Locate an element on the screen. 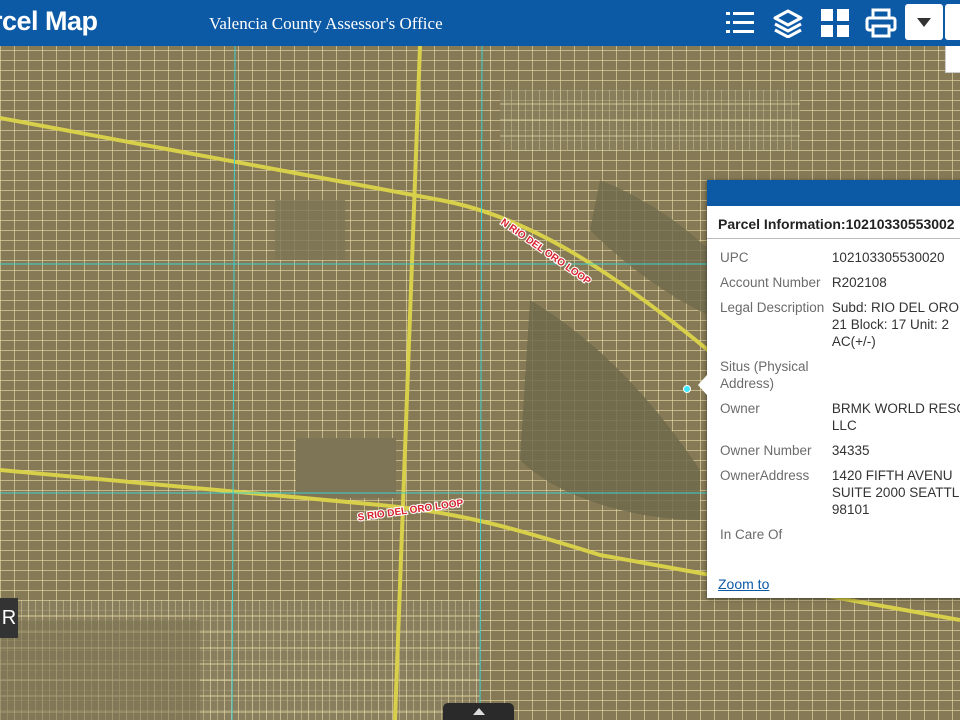 The width and height of the screenshot is (960, 720). attribute-row: Owner BRMK WORLD RESO LLC is located at coordinates (840, 417).